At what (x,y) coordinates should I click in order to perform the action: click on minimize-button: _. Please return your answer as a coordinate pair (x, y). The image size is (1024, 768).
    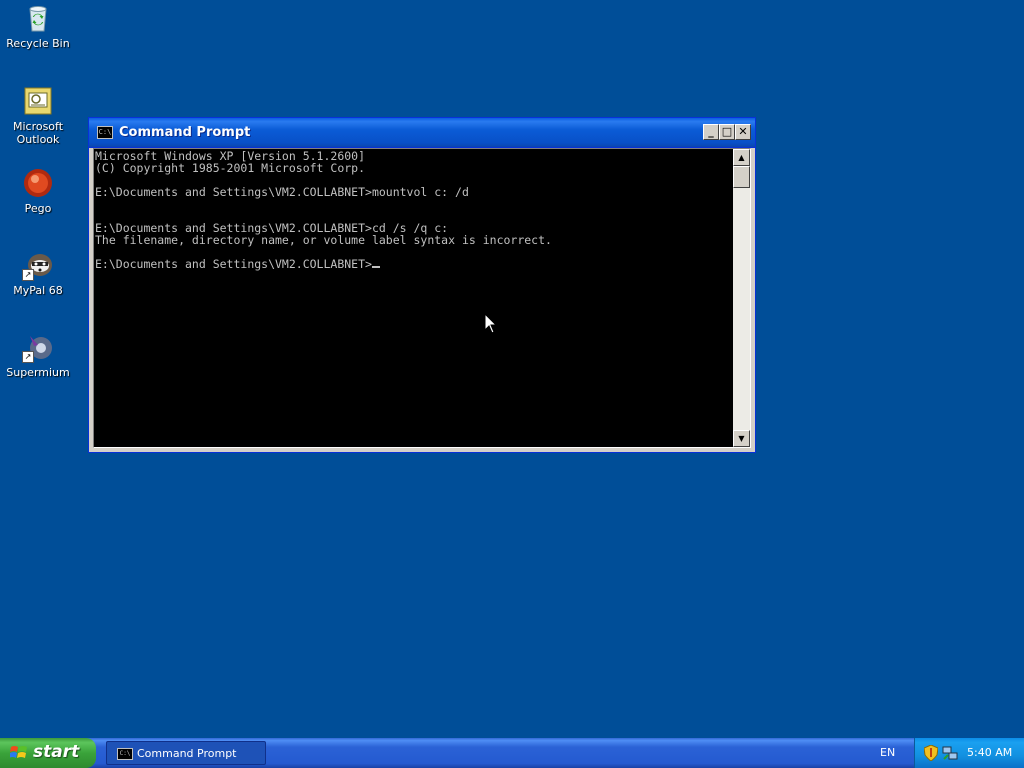
    Looking at the image, I should click on (711, 132).